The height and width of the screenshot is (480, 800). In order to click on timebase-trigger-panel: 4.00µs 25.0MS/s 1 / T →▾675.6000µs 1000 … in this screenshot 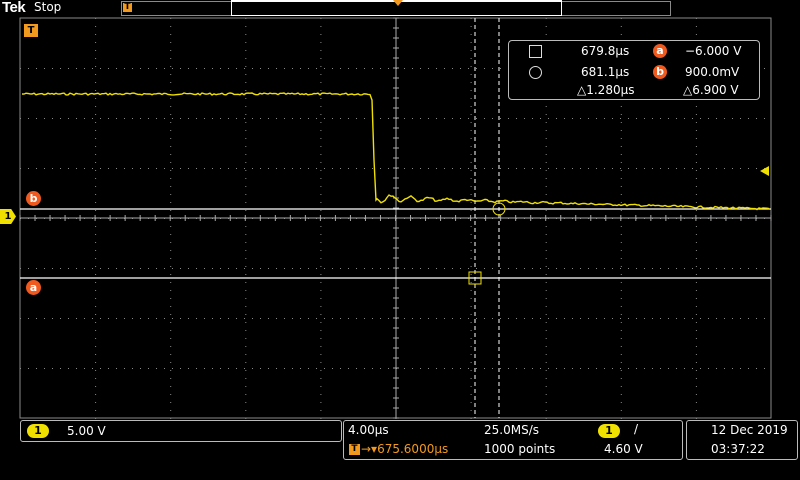, I will do `click(513, 440)`.